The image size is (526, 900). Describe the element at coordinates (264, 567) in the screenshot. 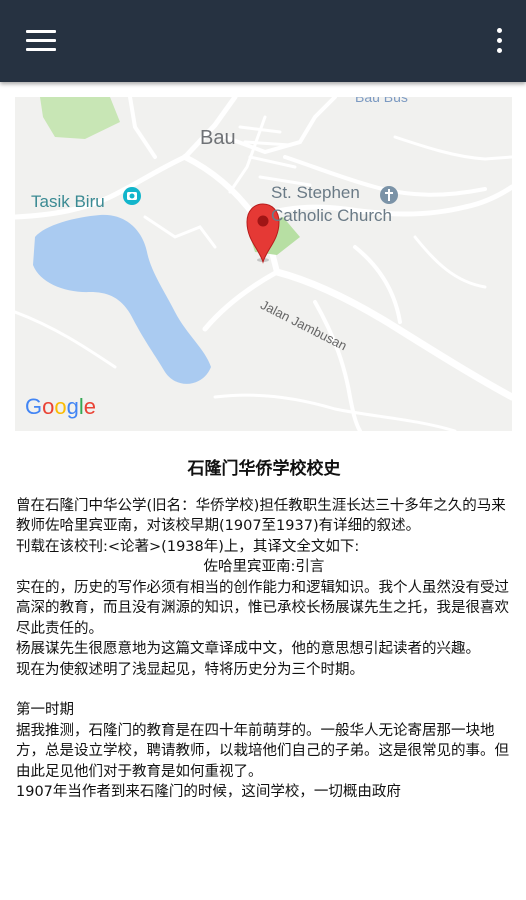

I see `article-subheading: 佐哈里宾亚南:引言` at that location.